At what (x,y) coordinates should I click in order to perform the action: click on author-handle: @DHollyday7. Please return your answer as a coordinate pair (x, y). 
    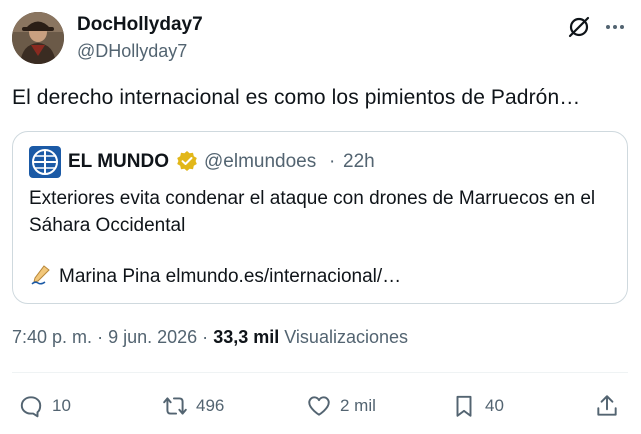
    Looking at the image, I should click on (132, 51).